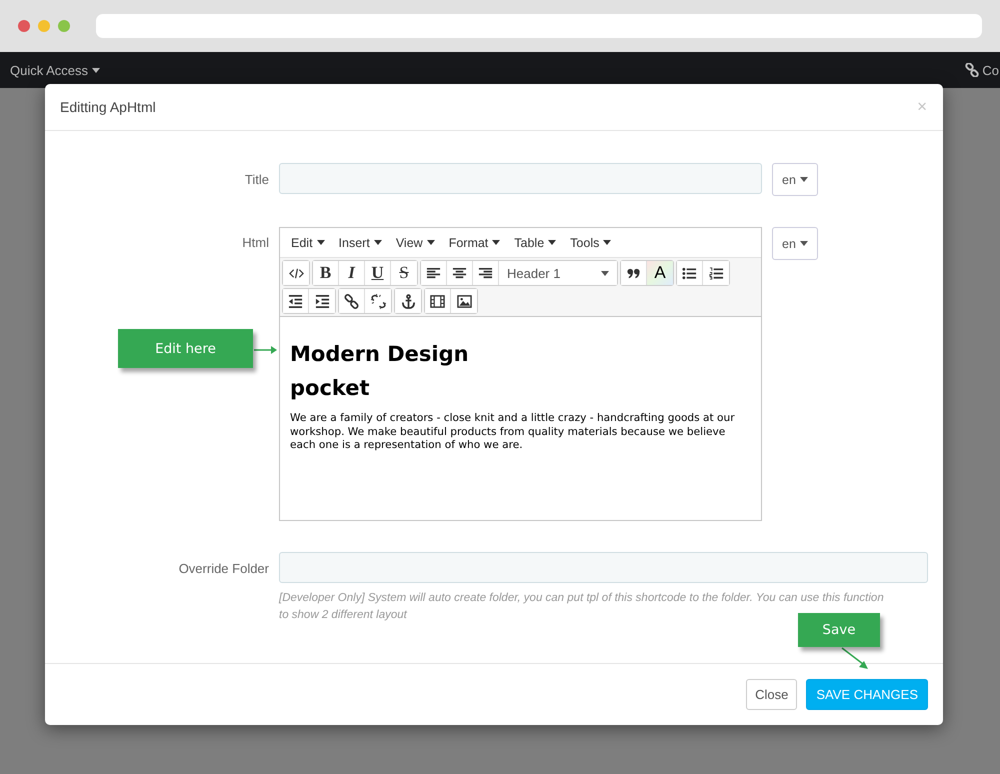 This screenshot has width=1000, height=774. What do you see at coordinates (464, 301) in the screenshot?
I see `image-icon` at bounding box center [464, 301].